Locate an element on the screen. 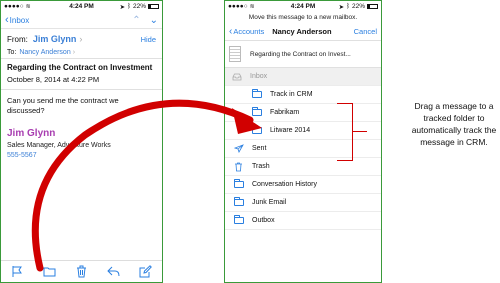 Image resolution: width=500 pixels, height=283 pixels. folder-label: Junk Email is located at coordinates (269, 202).